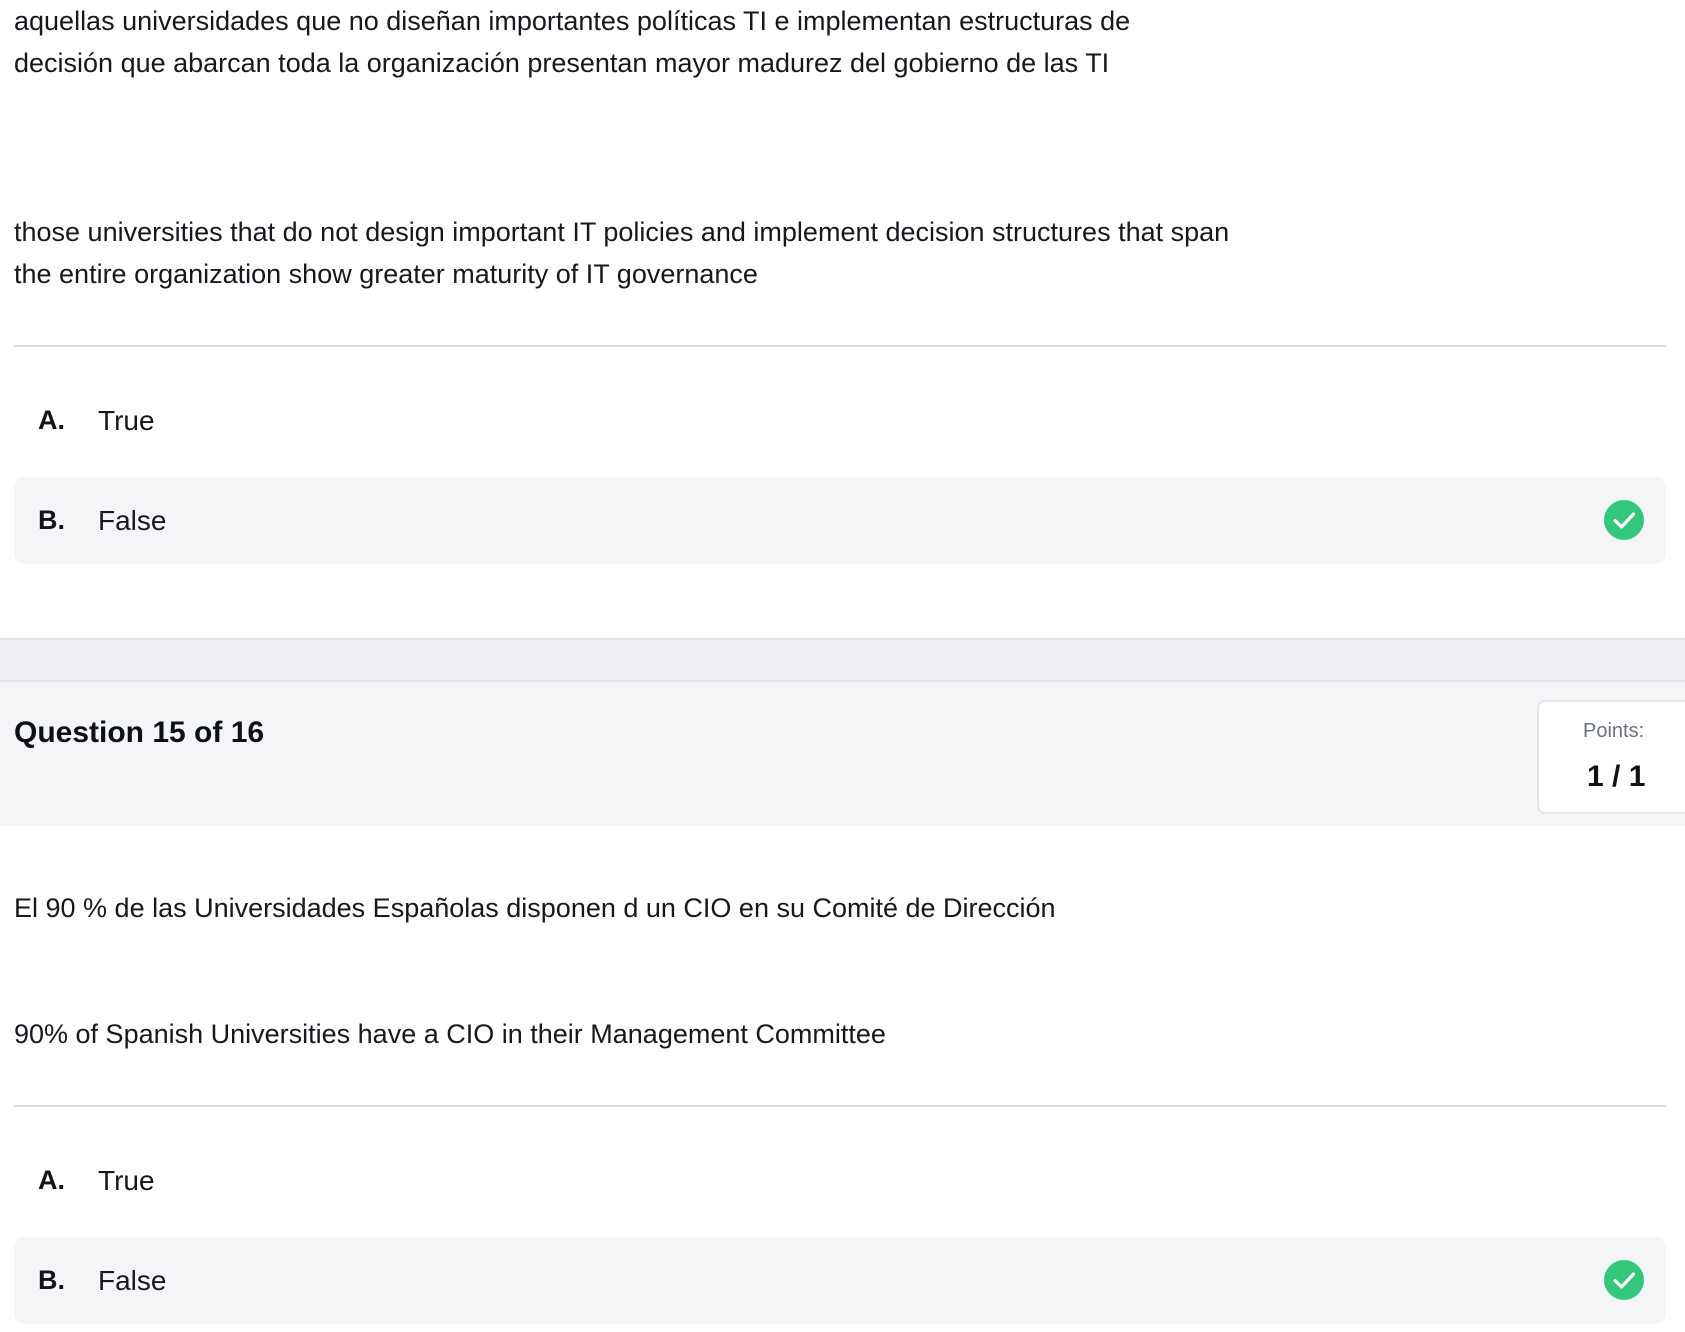 The height and width of the screenshot is (1332, 1685). Describe the element at coordinates (139, 732) in the screenshot. I see `question-title: Question 15 of 16` at that location.